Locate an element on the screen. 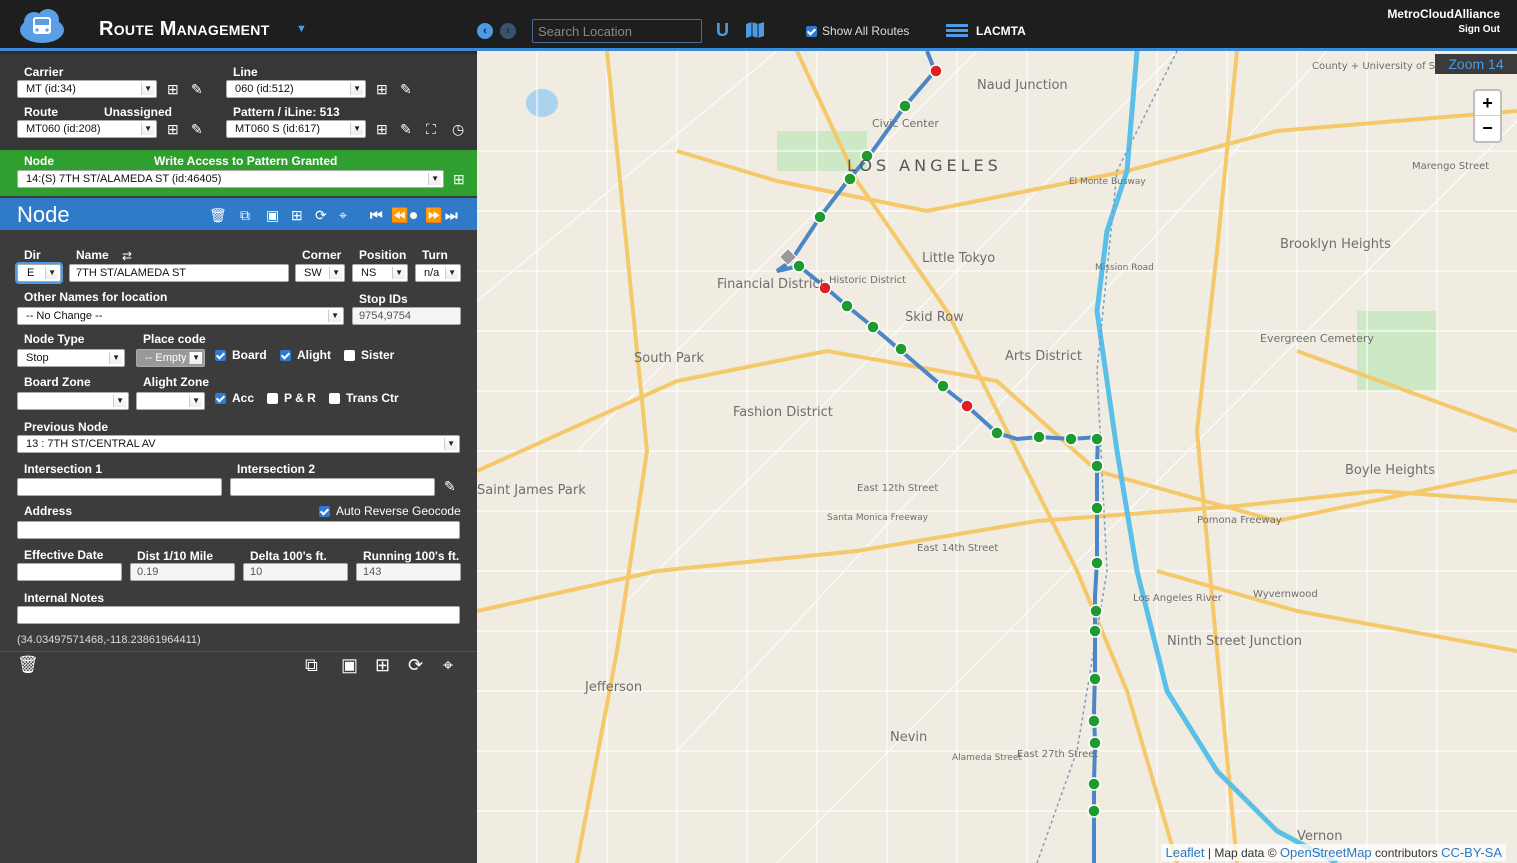 The height and width of the screenshot is (863, 1517). turn-select: n/a ▼ is located at coordinates (438, 273).